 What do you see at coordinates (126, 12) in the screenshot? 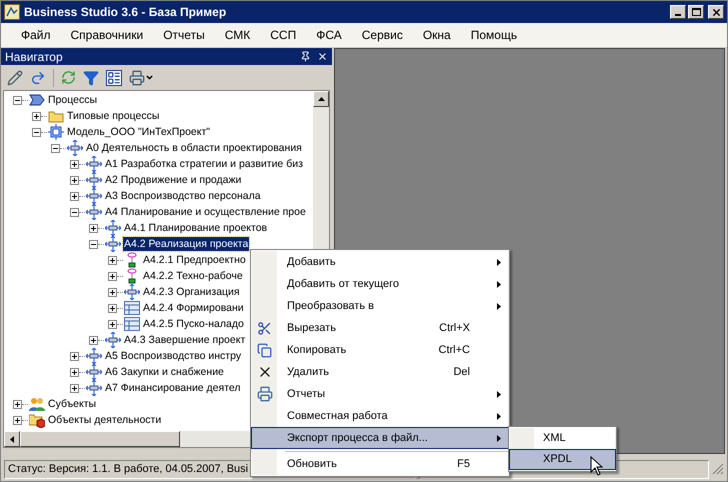
I see `window-title: Business Studio 3.6 - База Пример` at bounding box center [126, 12].